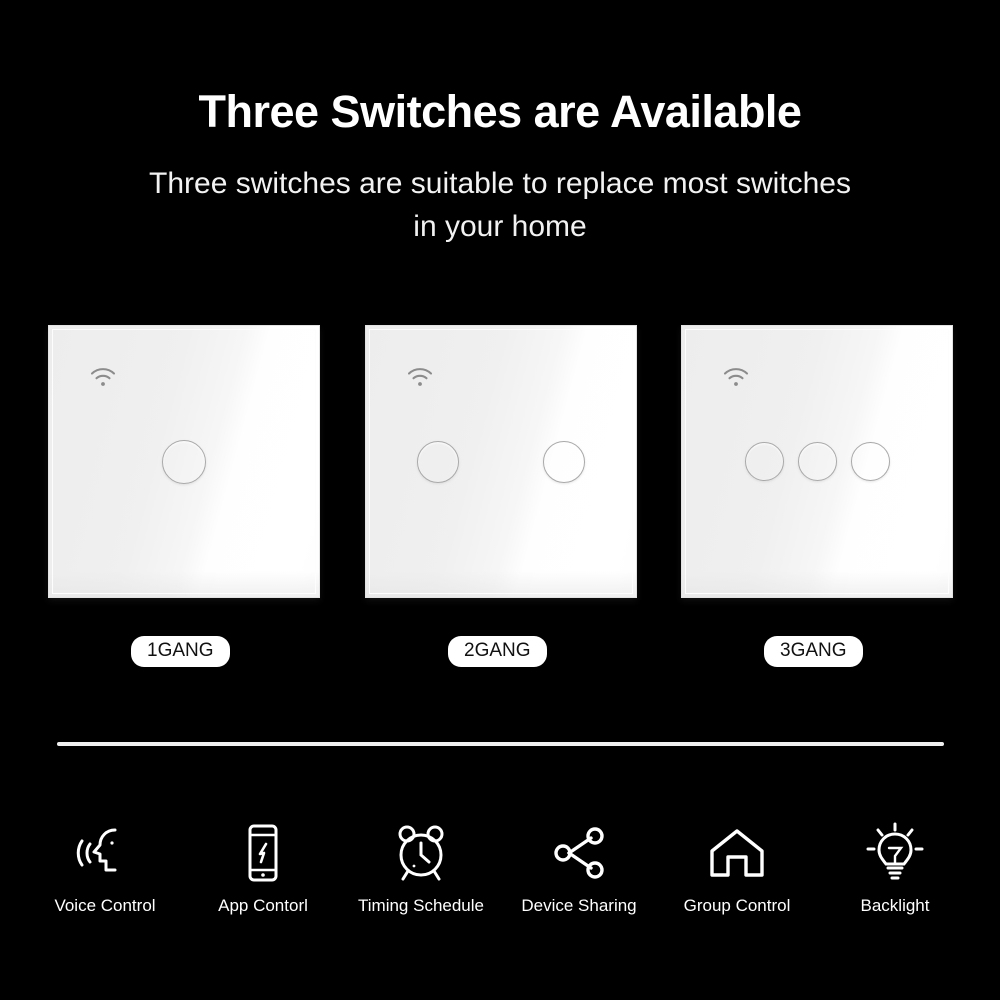 This screenshot has height=1000, width=1000. Describe the element at coordinates (263, 905) in the screenshot. I see `feature-label: App Contorl` at that location.